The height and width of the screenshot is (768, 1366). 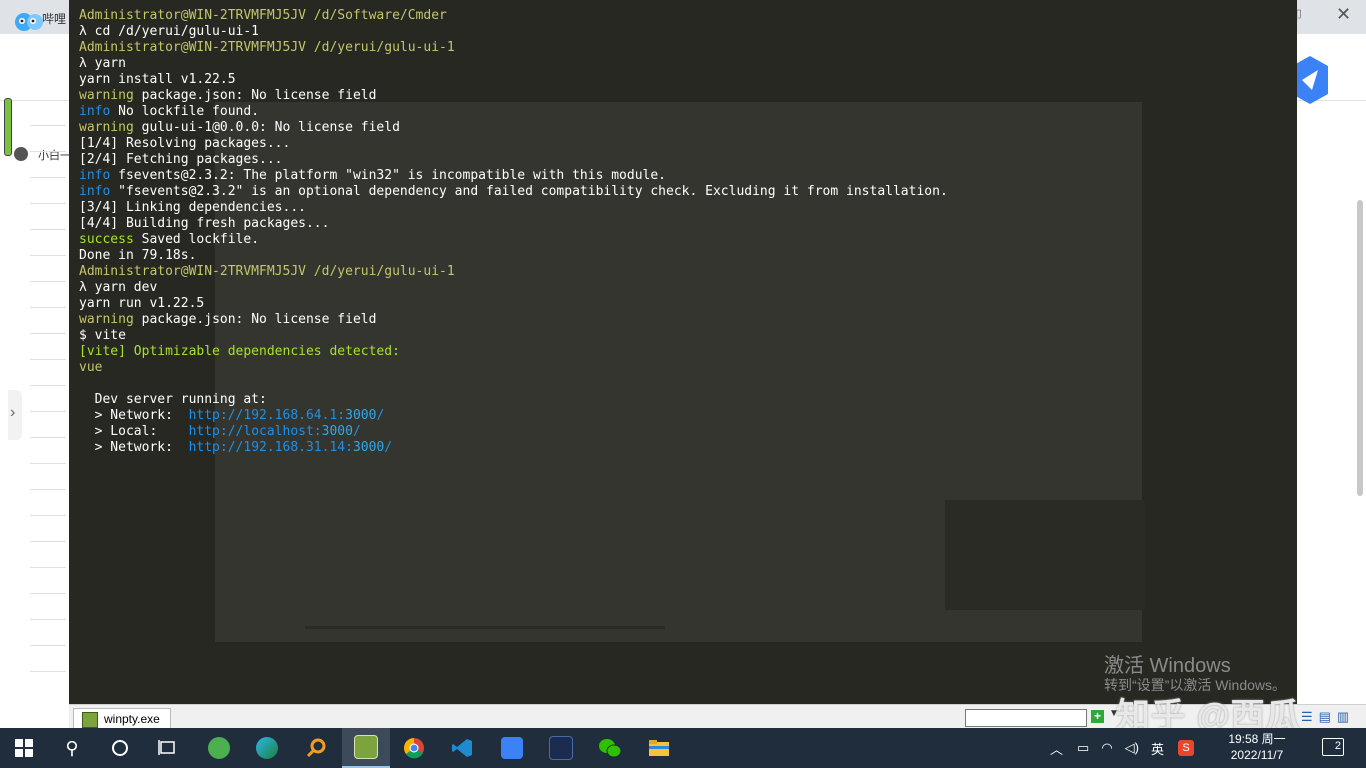 What do you see at coordinates (196, 239) in the screenshot?
I see `terminal-line-segment: Saved lockfile.` at bounding box center [196, 239].